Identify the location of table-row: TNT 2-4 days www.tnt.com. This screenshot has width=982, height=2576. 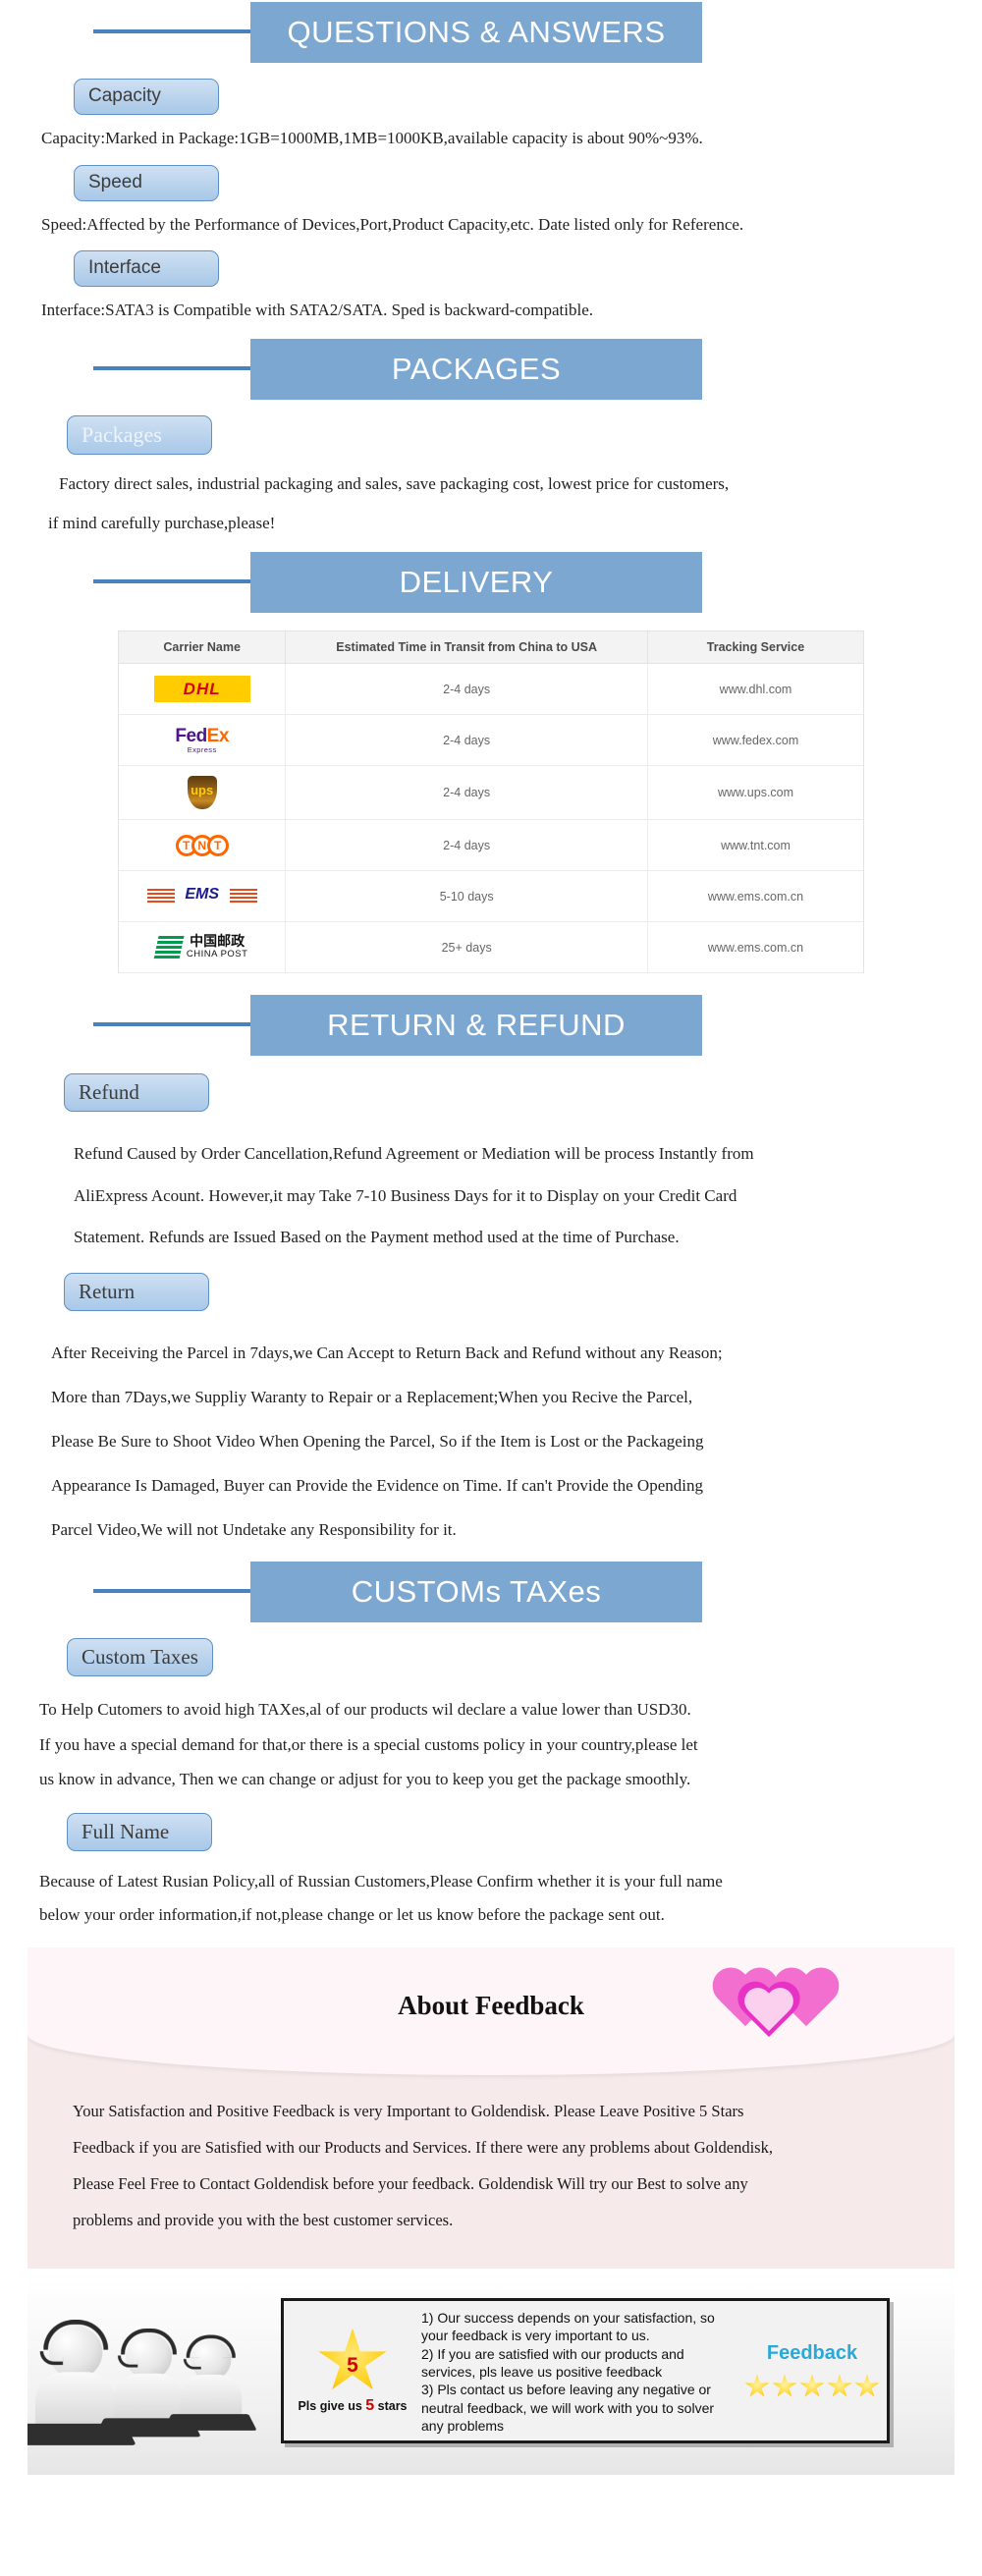
(491, 845).